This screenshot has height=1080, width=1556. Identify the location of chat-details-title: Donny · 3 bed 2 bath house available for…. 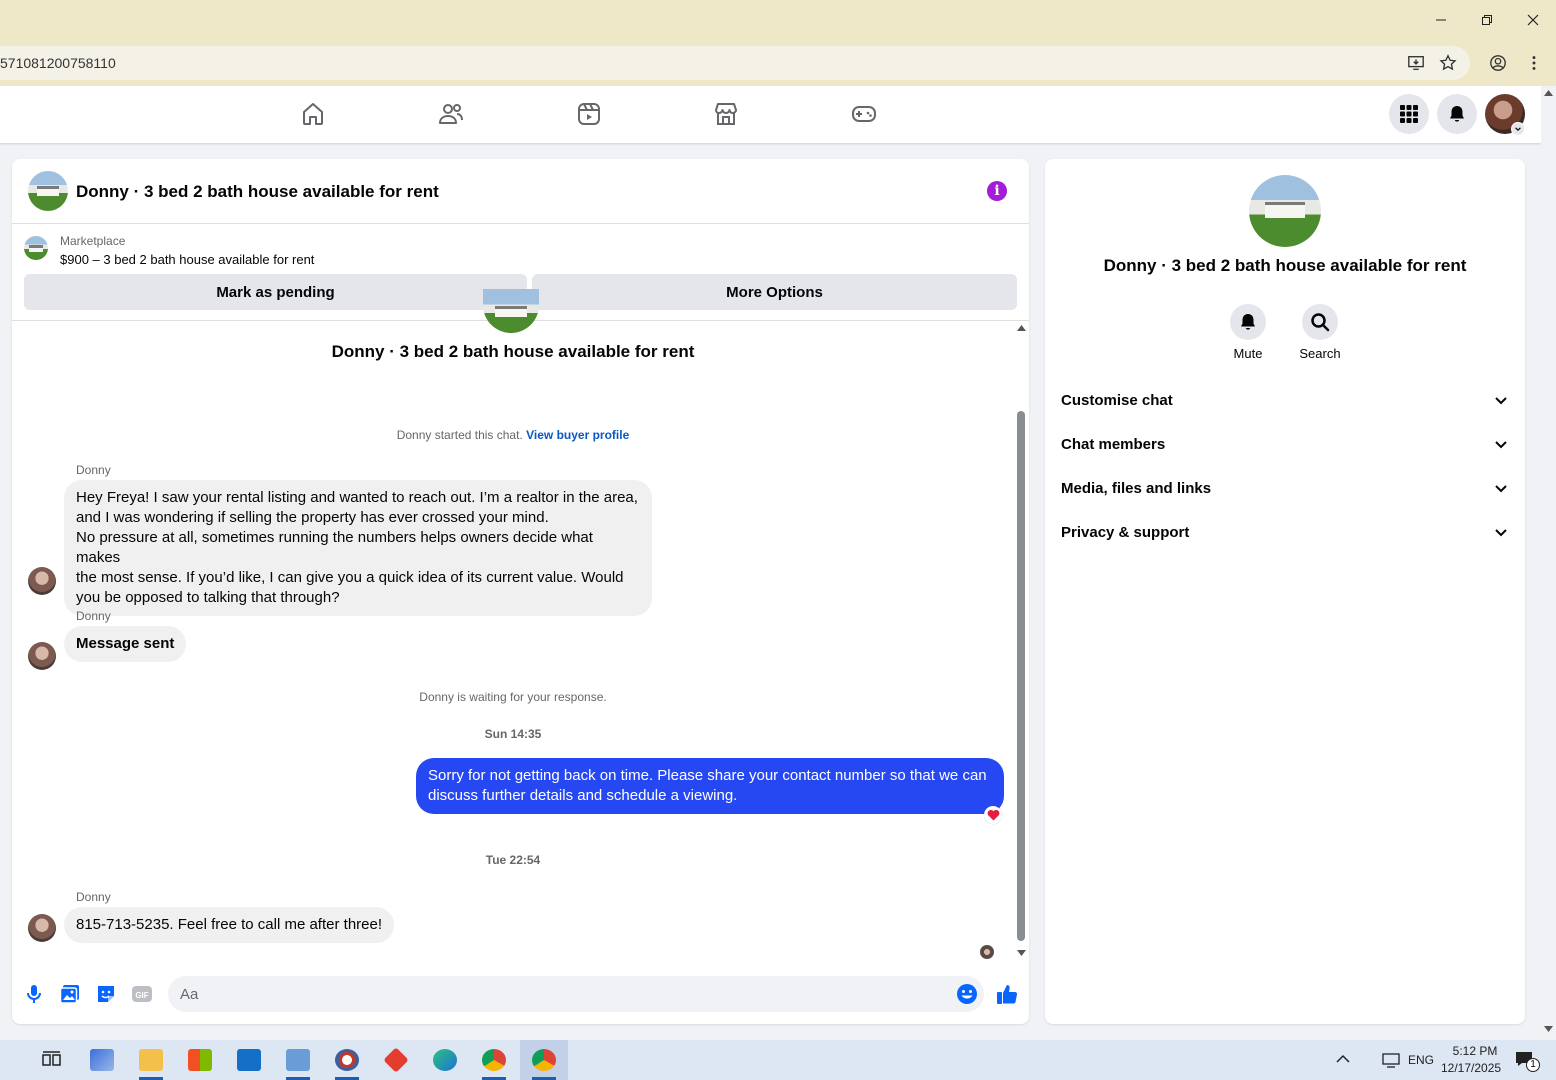
(1285, 265).